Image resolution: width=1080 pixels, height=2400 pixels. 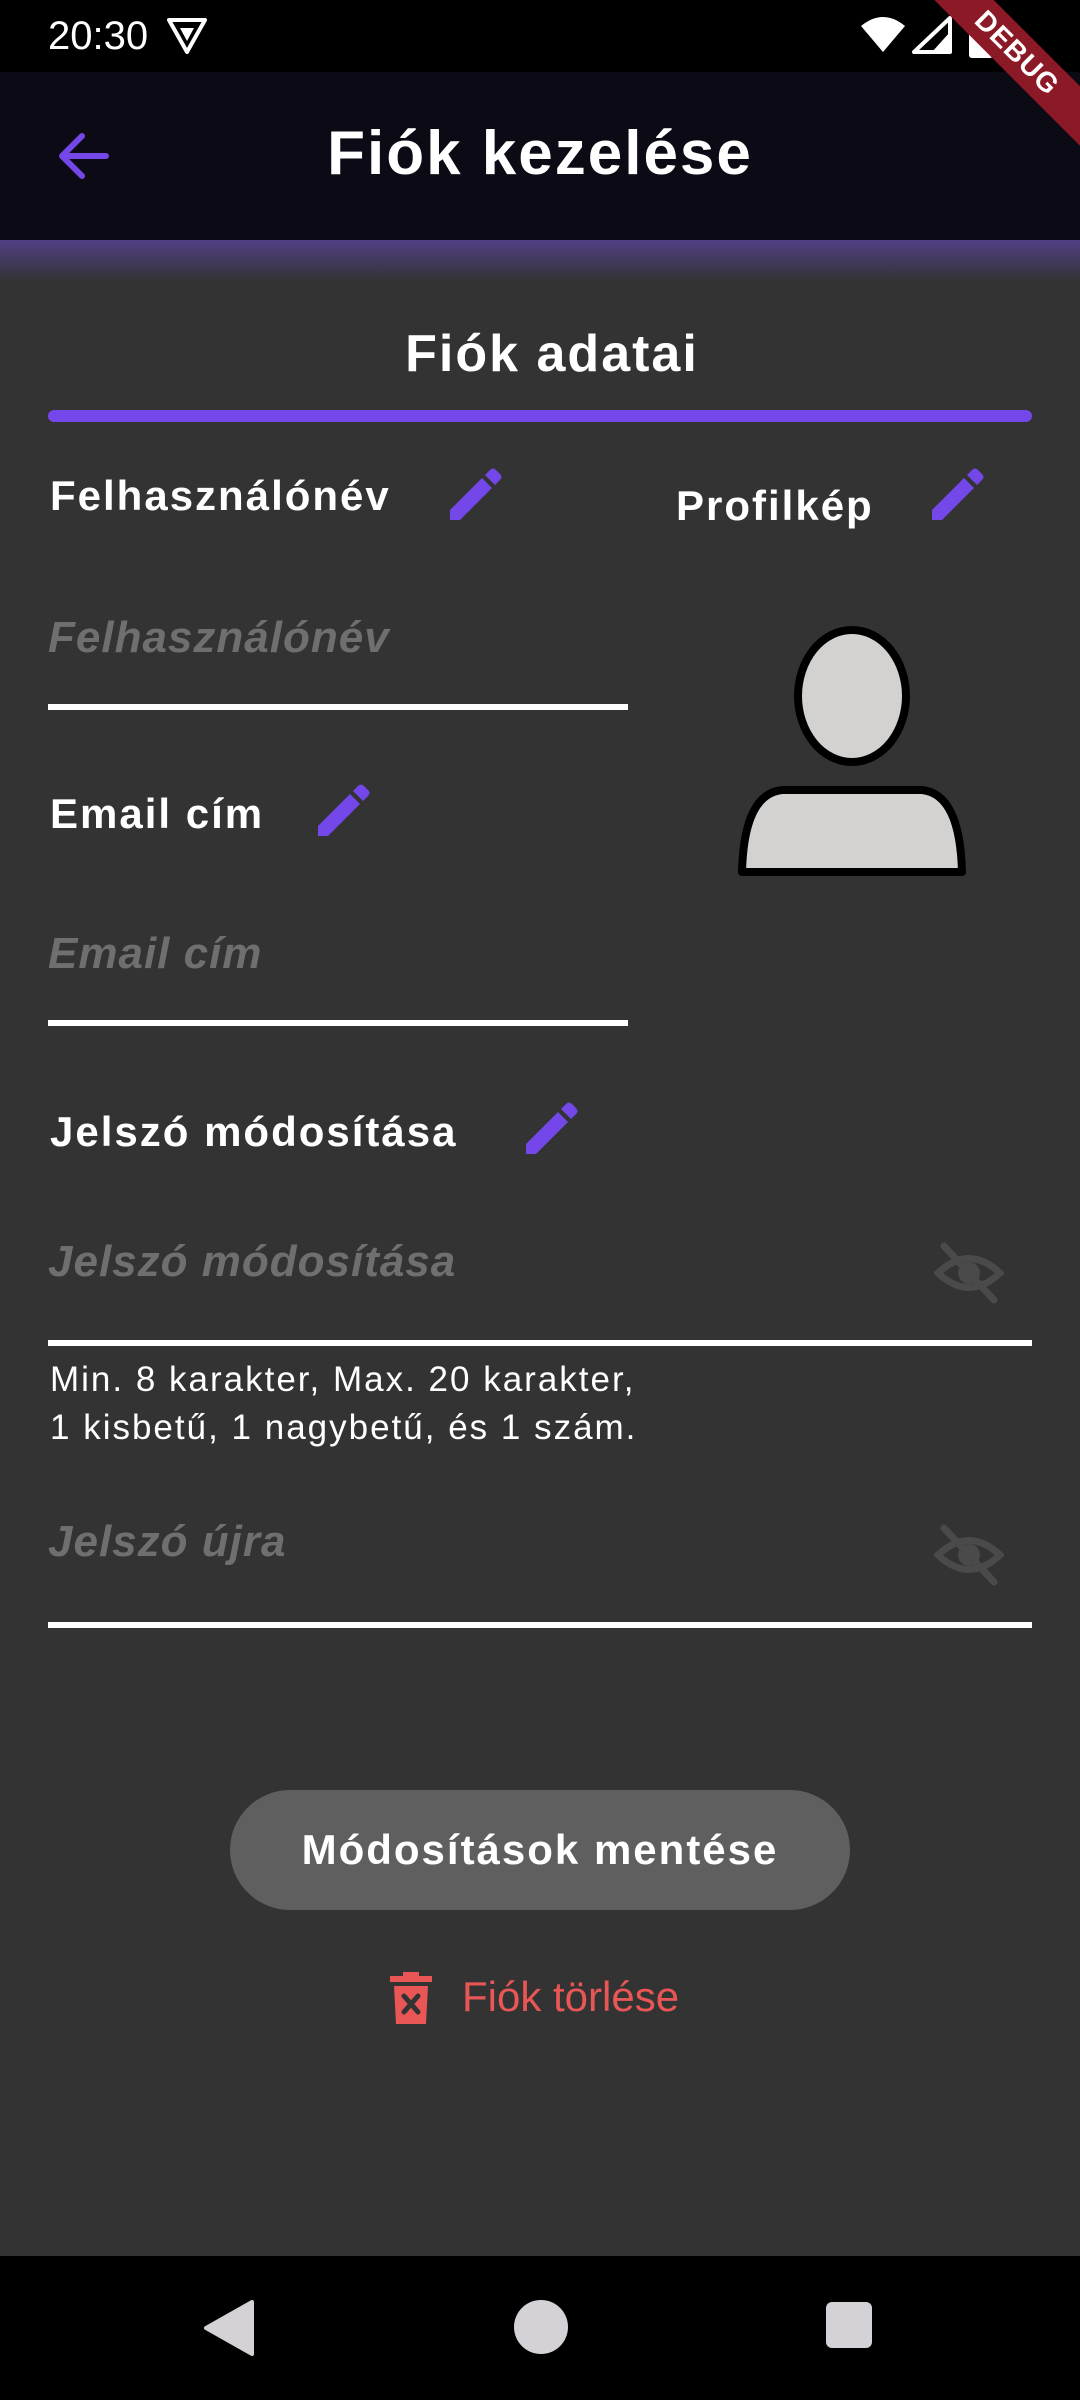 I want to click on password-hint-line-1: Min. 8 karakter, Max. 20 karakter,, so click(x=343, y=1379).